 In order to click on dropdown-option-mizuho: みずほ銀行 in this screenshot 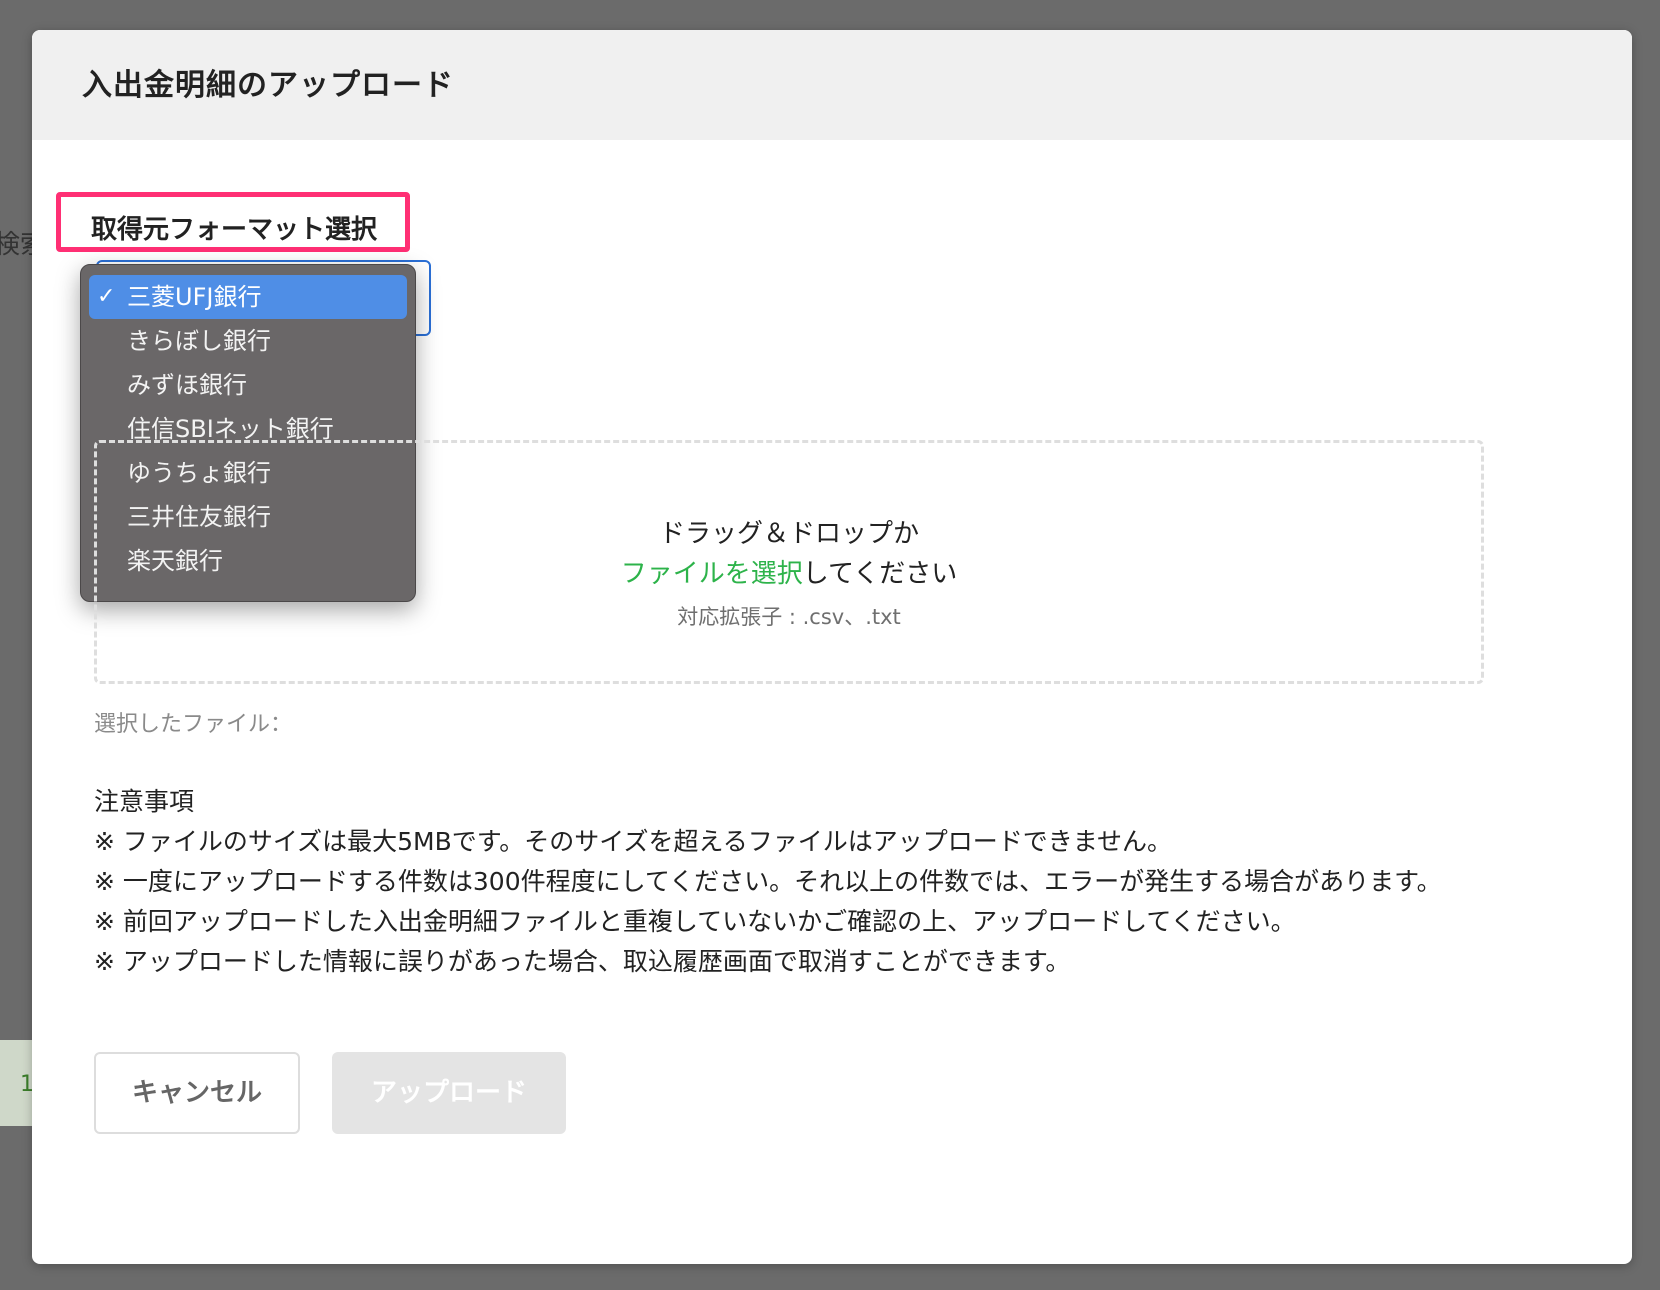, I will do `click(248, 385)`.